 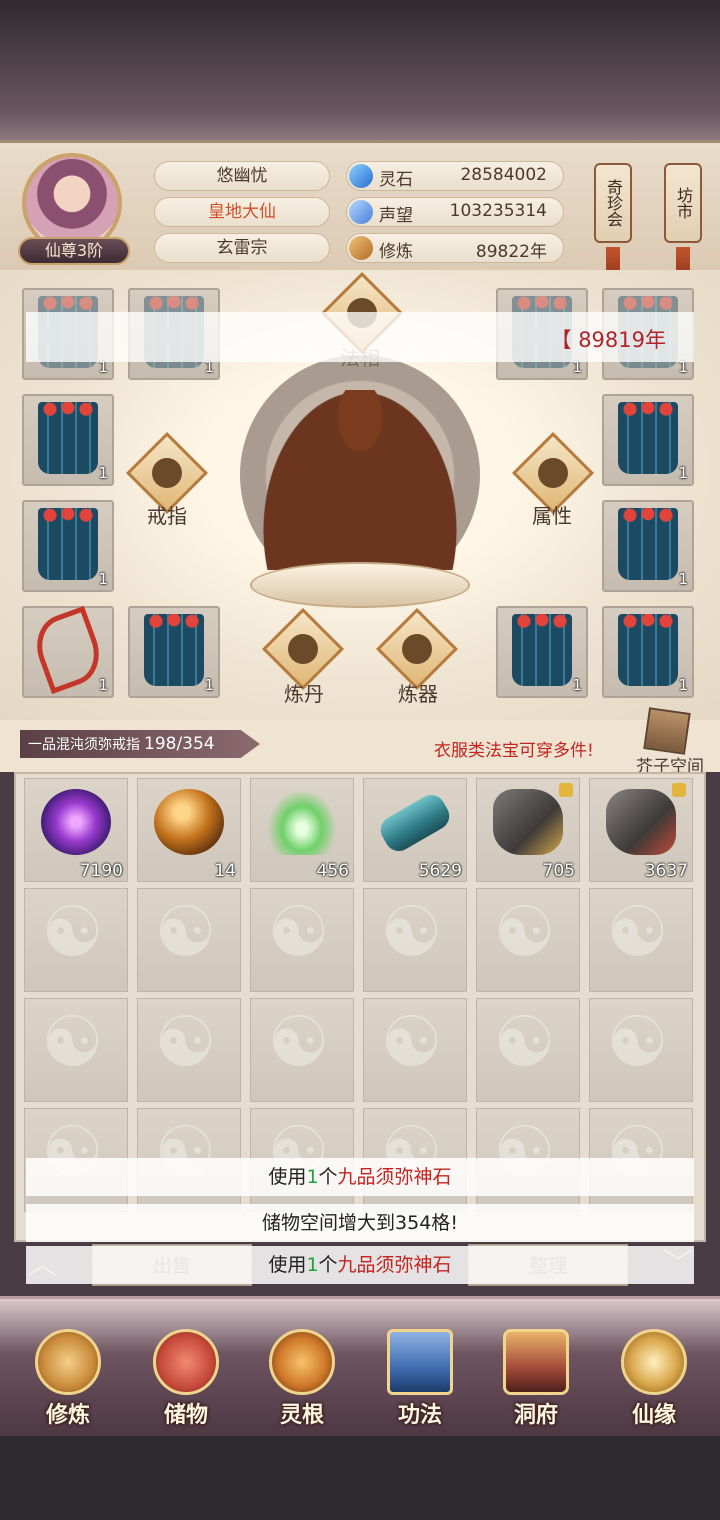 What do you see at coordinates (536, 1362) in the screenshot?
I see `palace-icon` at bounding box center [536, 1362].